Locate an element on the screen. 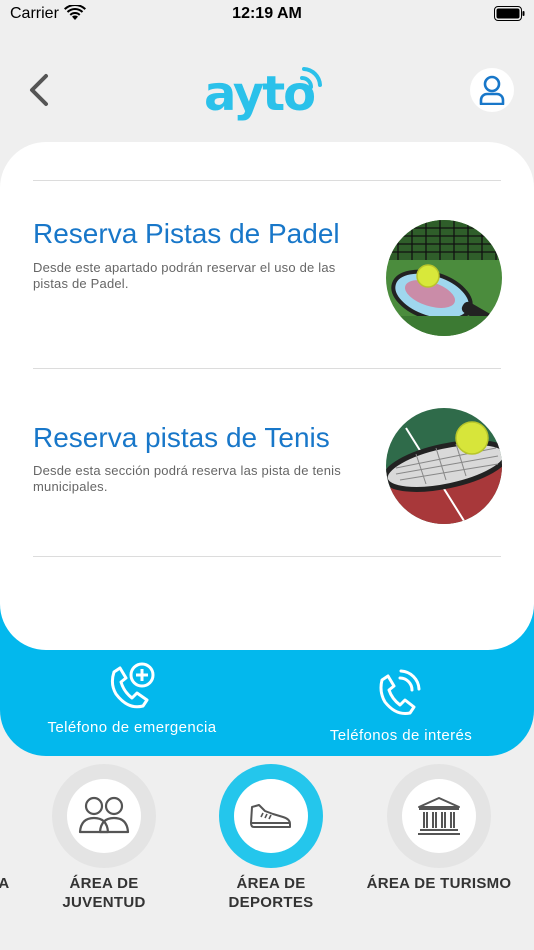  sneaker-icon is located at coordinates (270, 816).